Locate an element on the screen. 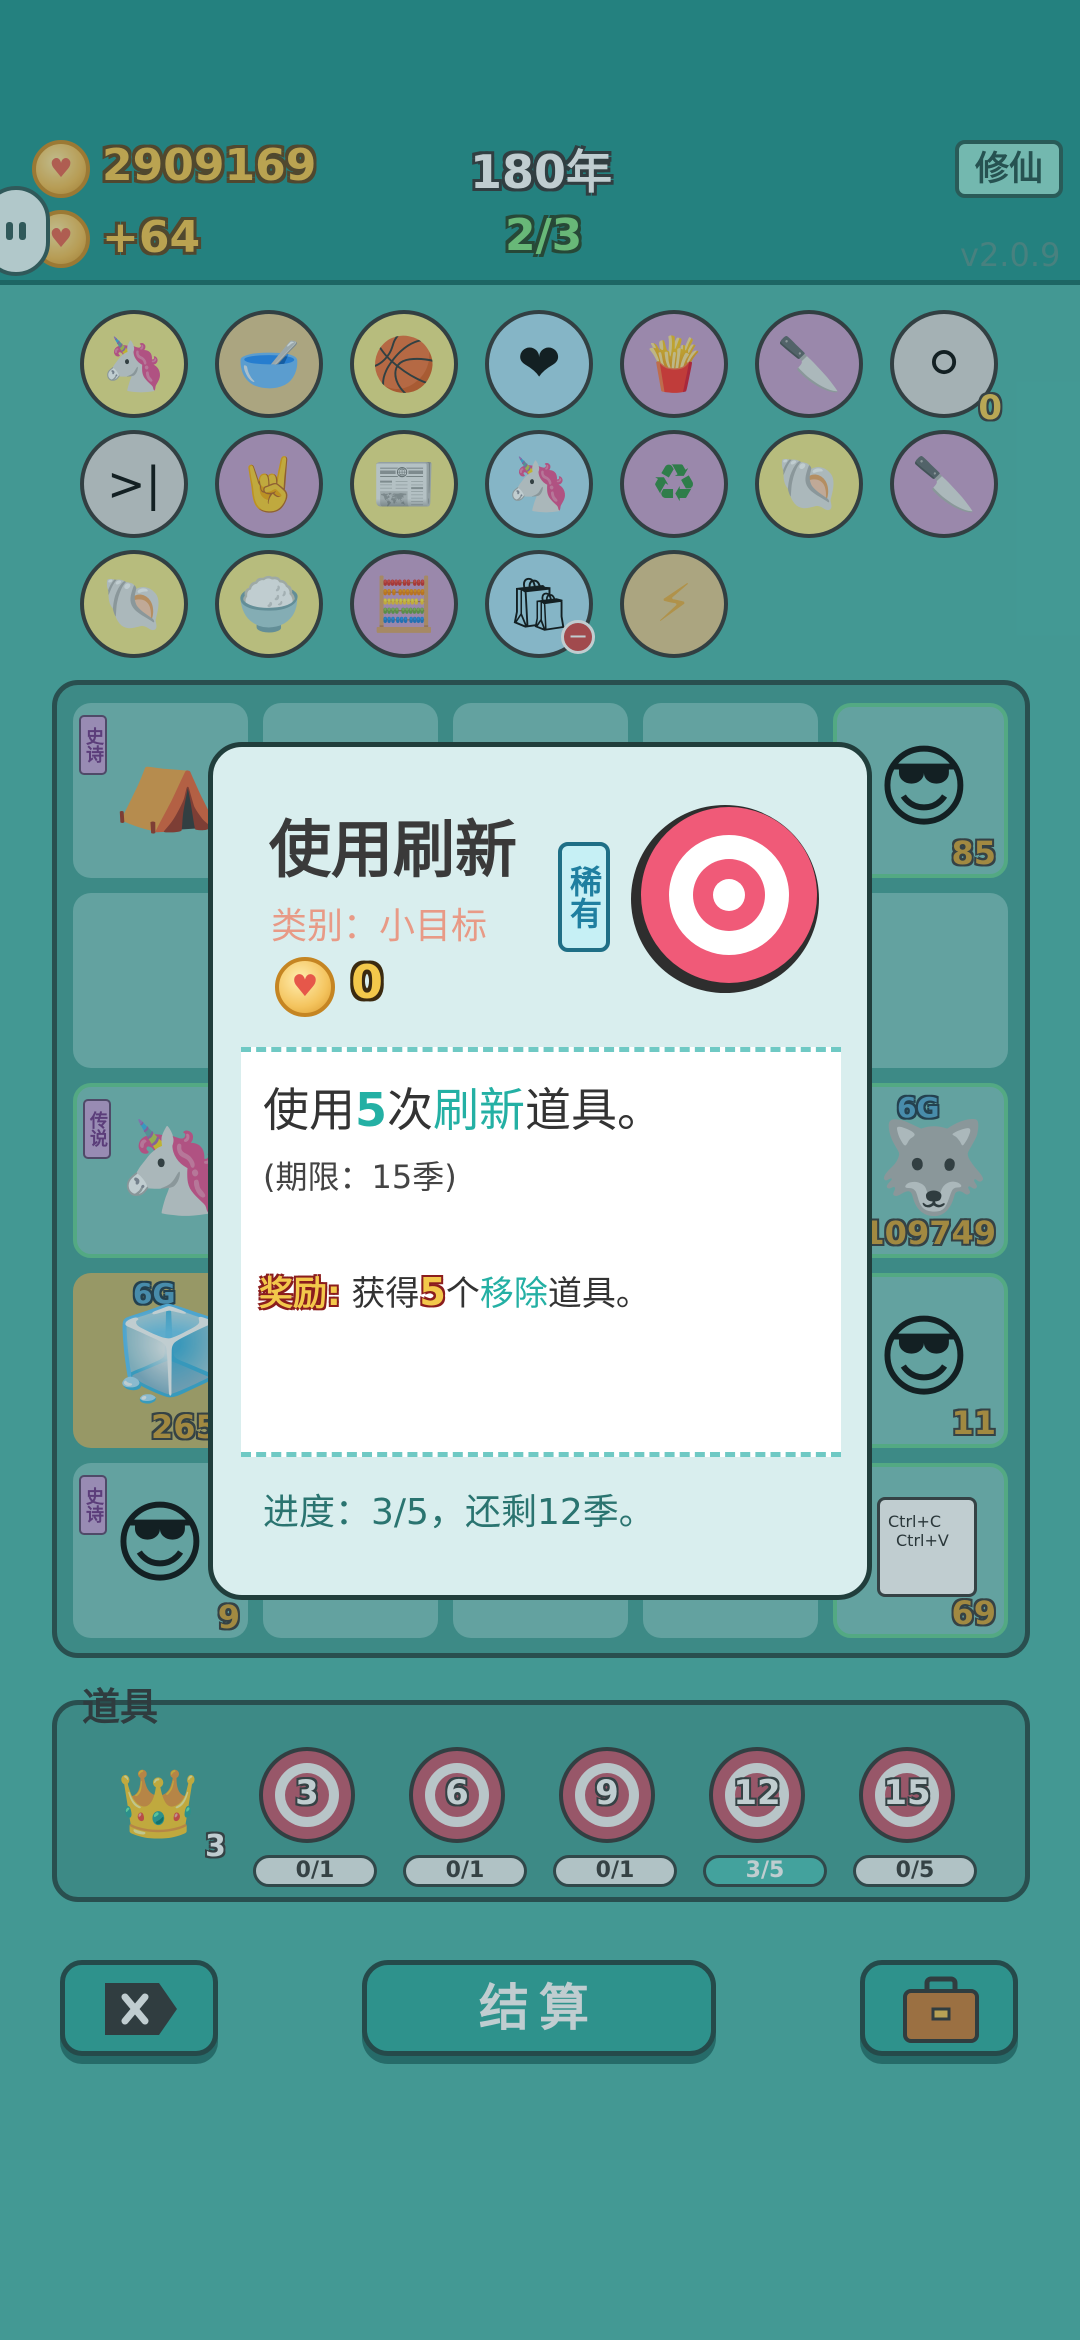 The width and height of the screenshot is (1080, 2340). task-prefix: 使用 is located at coordinates (309, 1110).